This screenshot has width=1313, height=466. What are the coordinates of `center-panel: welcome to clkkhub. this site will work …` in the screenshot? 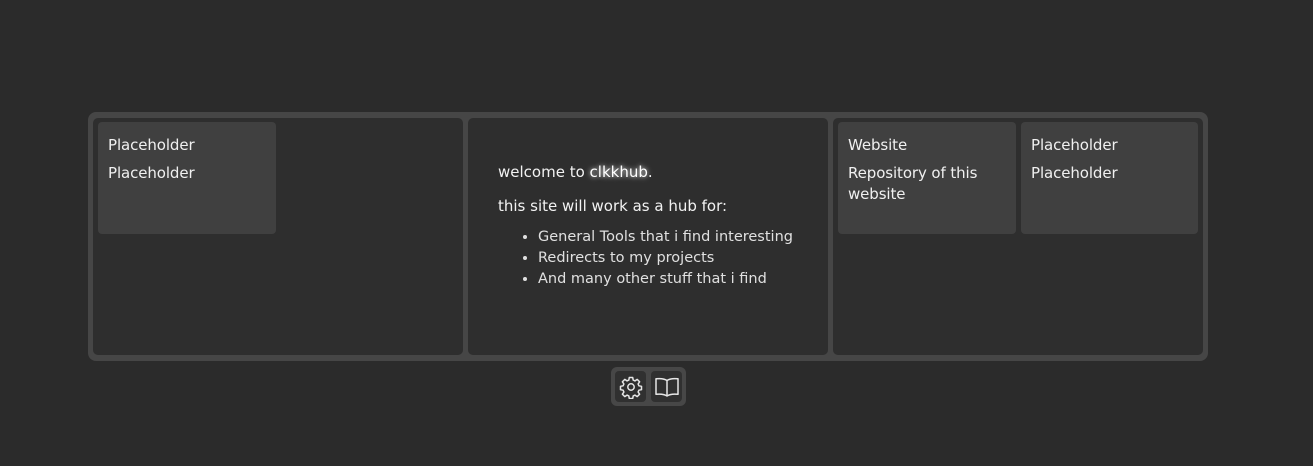 It's located at (648, 236).